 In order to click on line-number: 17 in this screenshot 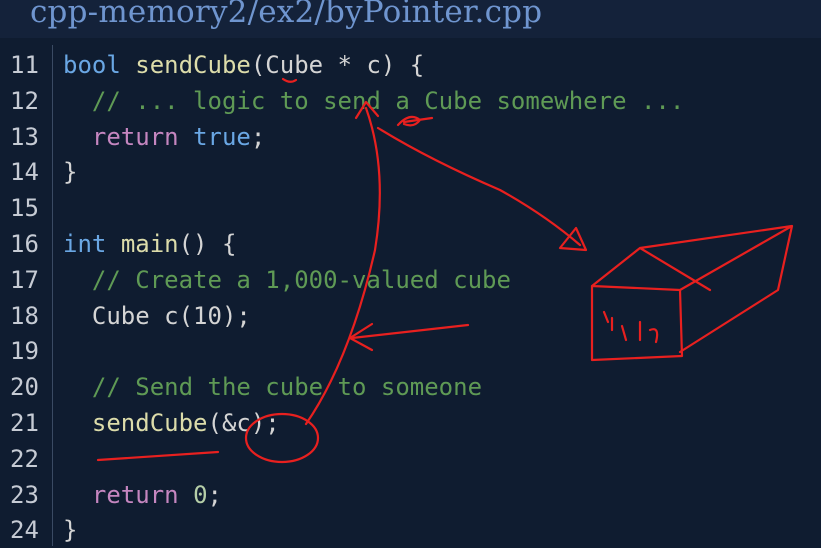, I will do `click(24, 279)`.